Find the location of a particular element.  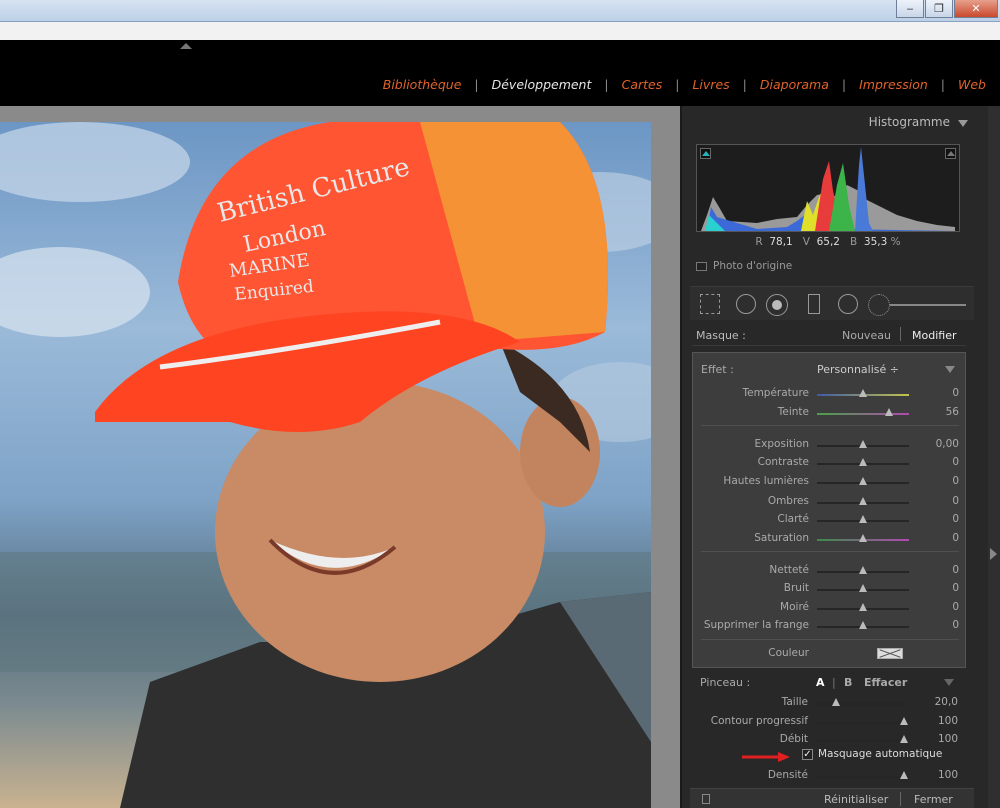

color-row: Couleur is located at coordinates (830, 654).